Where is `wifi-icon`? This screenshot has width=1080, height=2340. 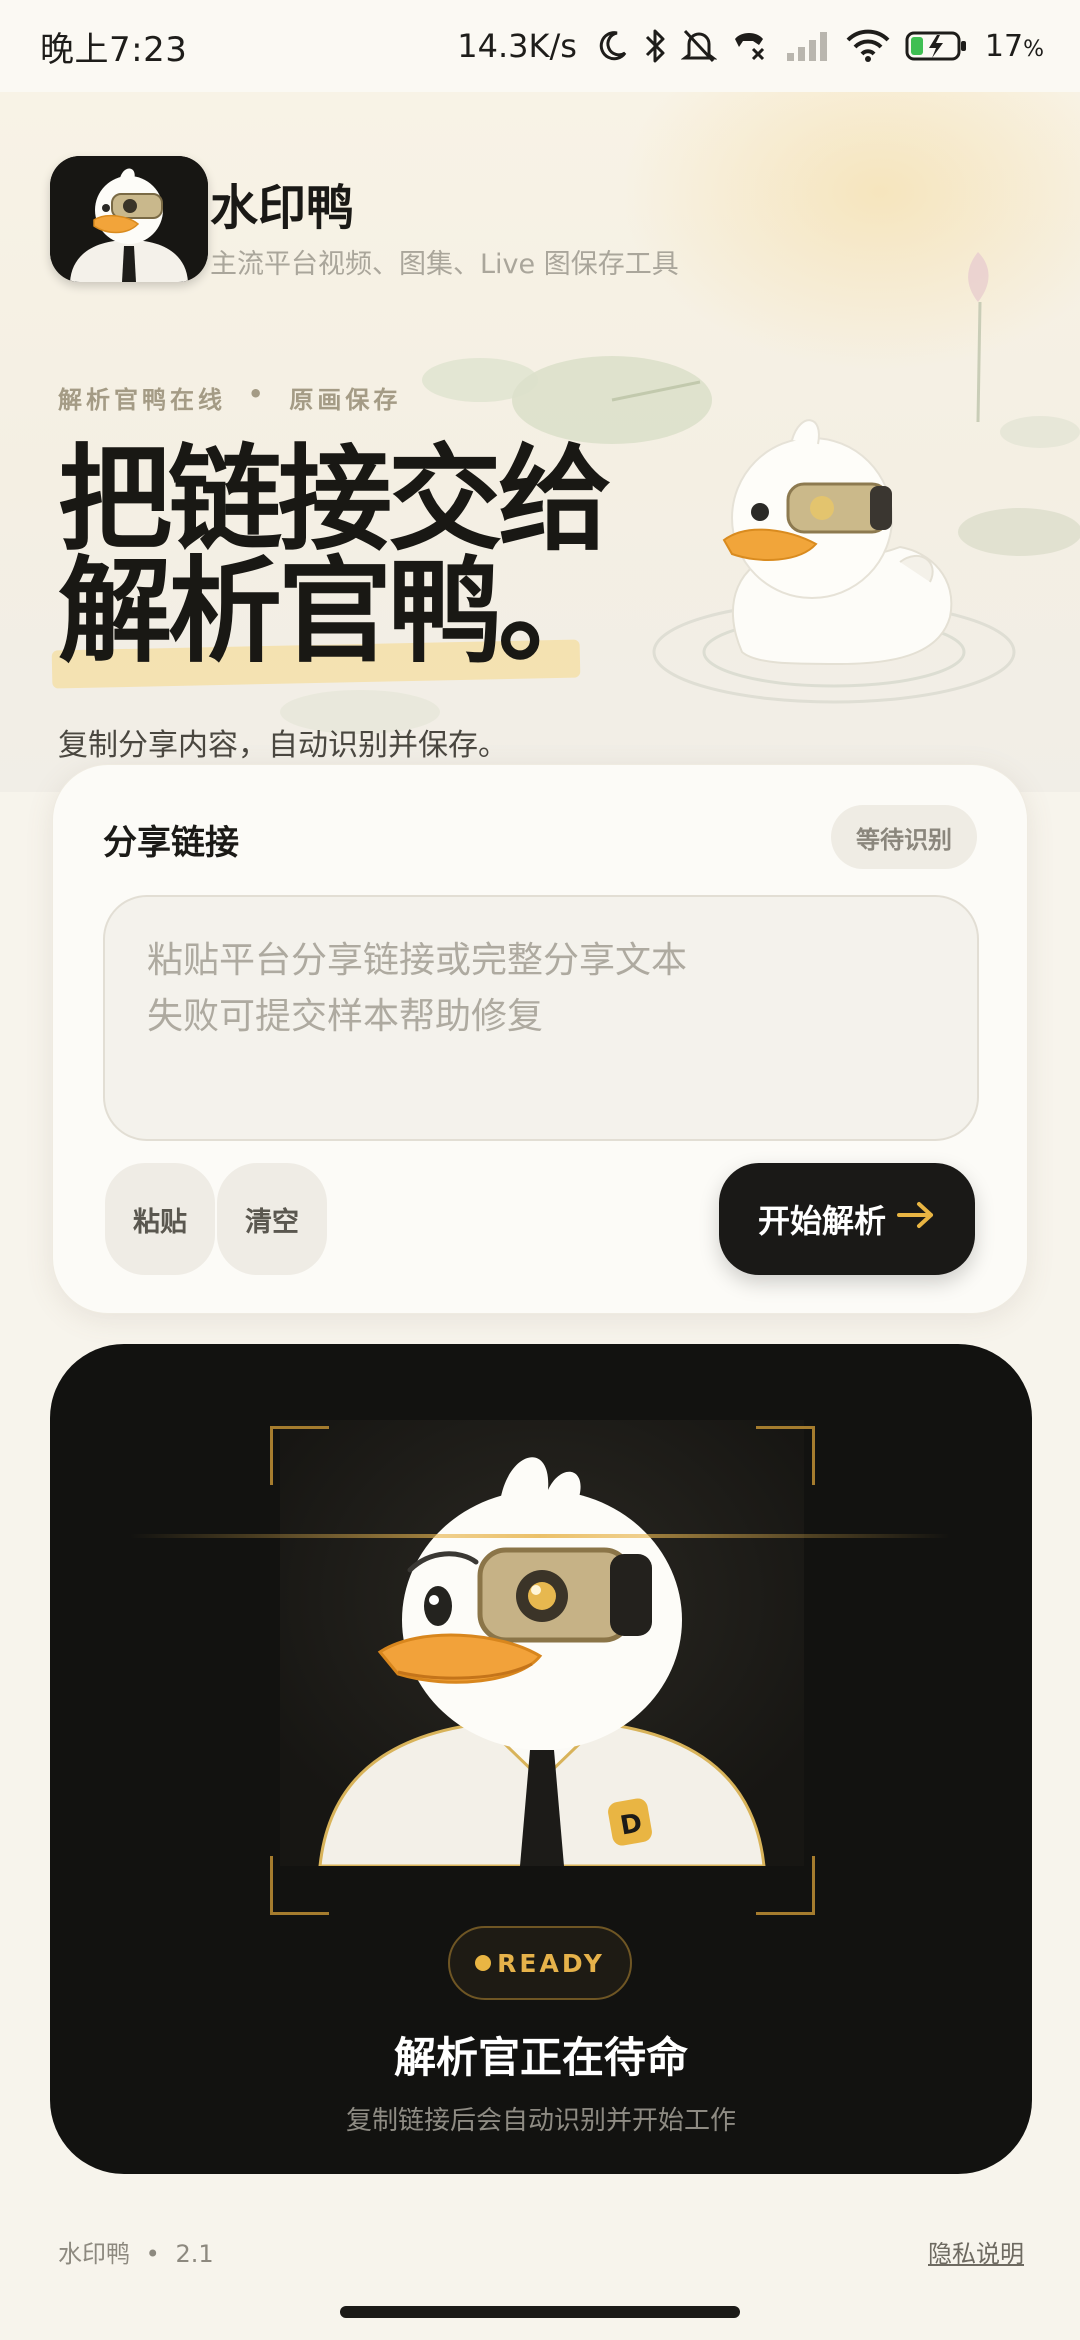
wifi-icon is located at coordinates (868, 46).